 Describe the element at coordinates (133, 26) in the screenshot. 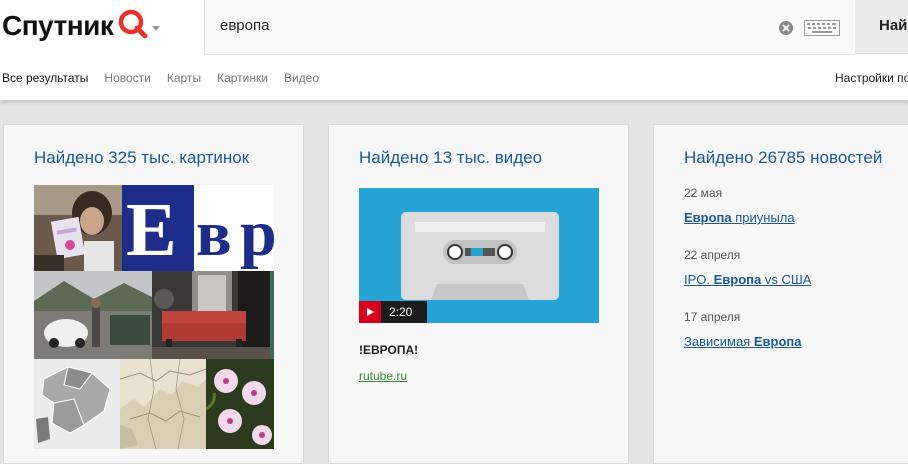

I see `logo-q-icon` at that location.